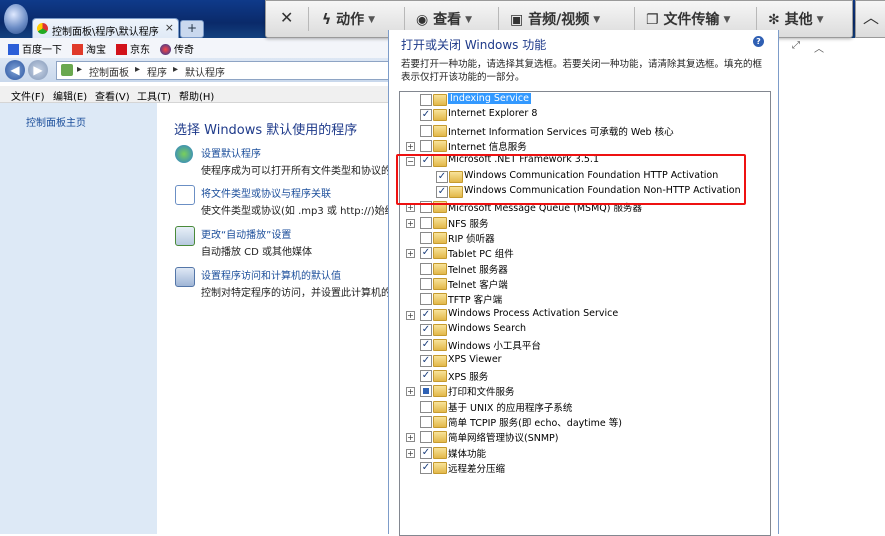  I want to click on back-arrow-icon: ◀, so click(15, 70).